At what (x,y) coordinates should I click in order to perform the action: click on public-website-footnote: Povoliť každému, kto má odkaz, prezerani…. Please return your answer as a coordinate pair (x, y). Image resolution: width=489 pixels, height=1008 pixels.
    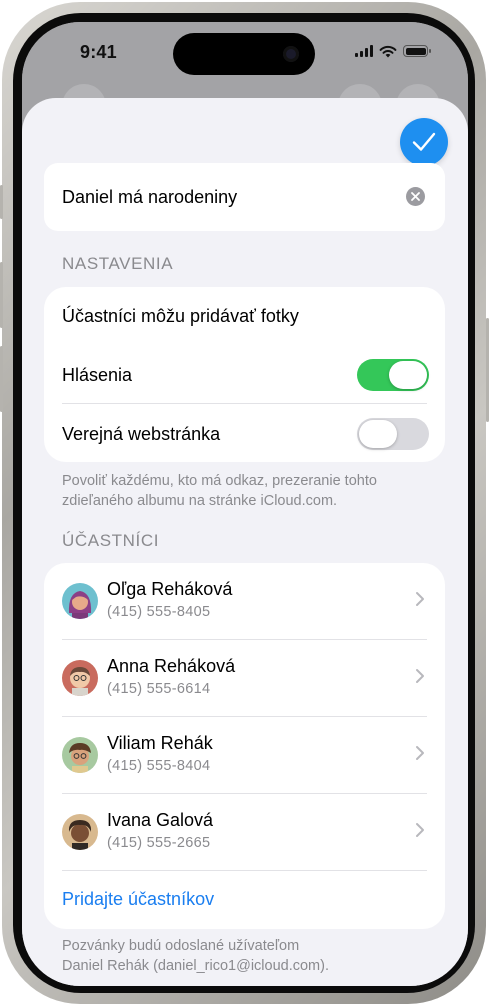
    Looking at the image, I should click on (219, 491).